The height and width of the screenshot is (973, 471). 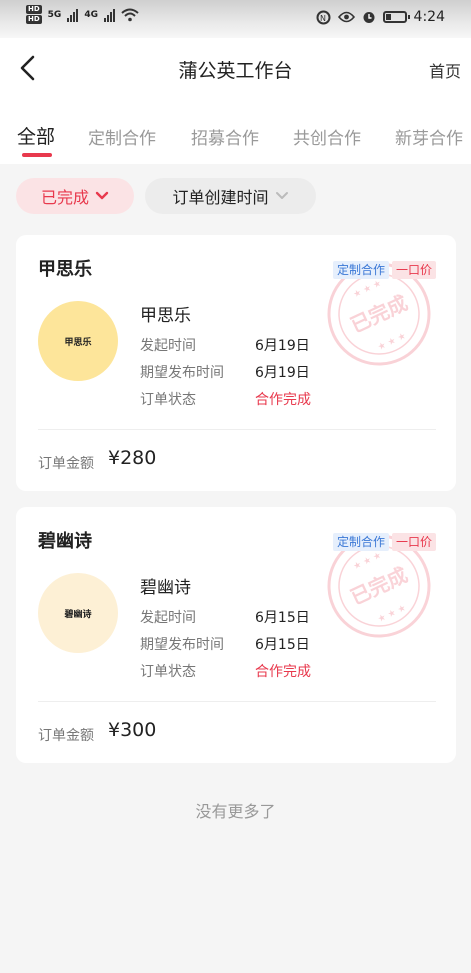 What do you see at coordinates (130, 14) in the screenshot?
I see `wifi-icon` at bounding box center [130, 14].